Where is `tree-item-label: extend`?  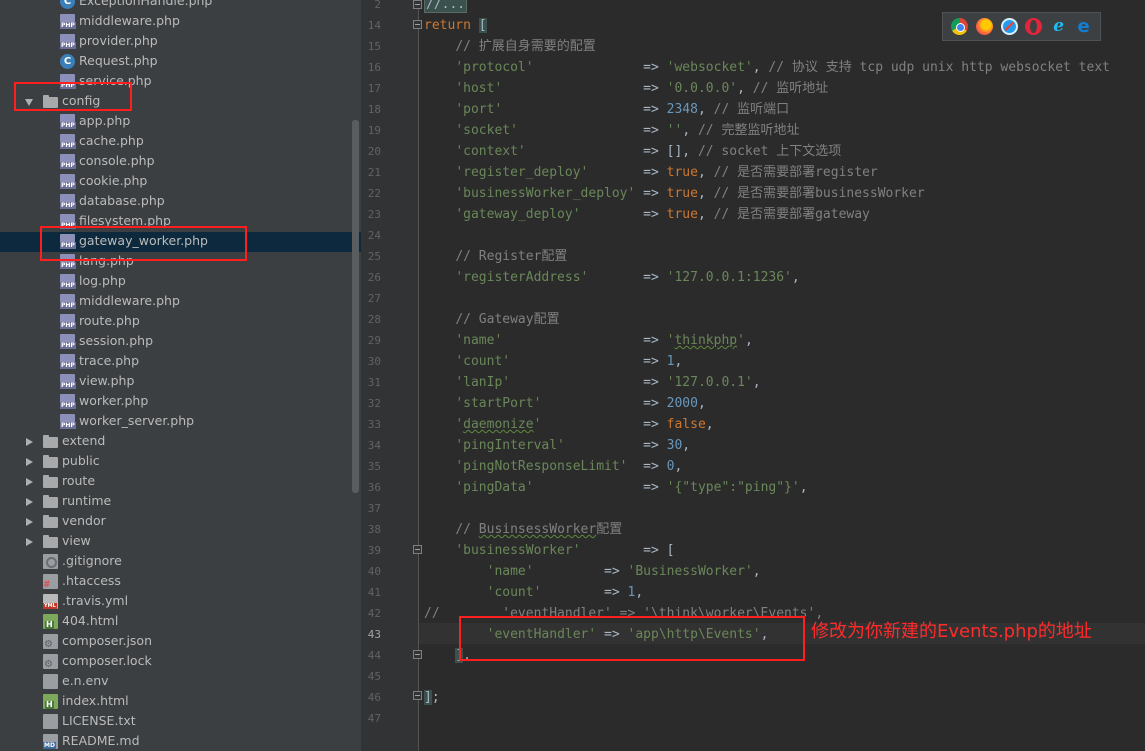
tree-item-label: extend is located at coordinates (84, 440).